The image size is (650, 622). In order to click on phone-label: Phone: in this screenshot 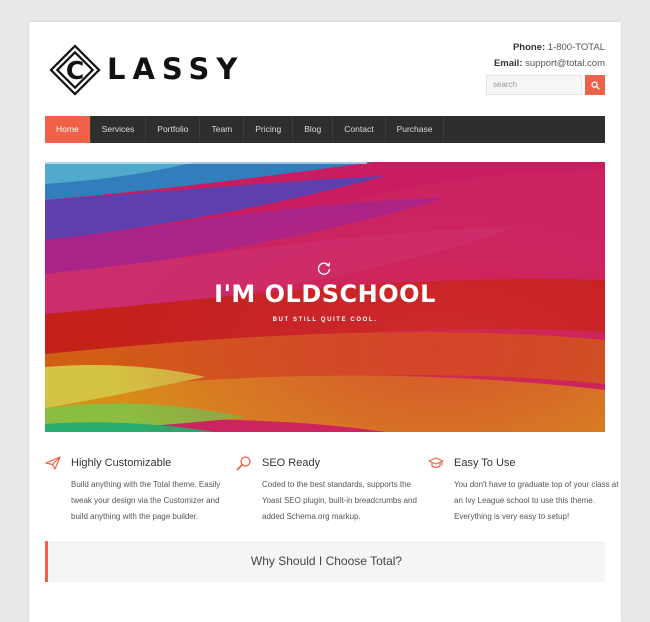, I will do `click(529, 47)`.